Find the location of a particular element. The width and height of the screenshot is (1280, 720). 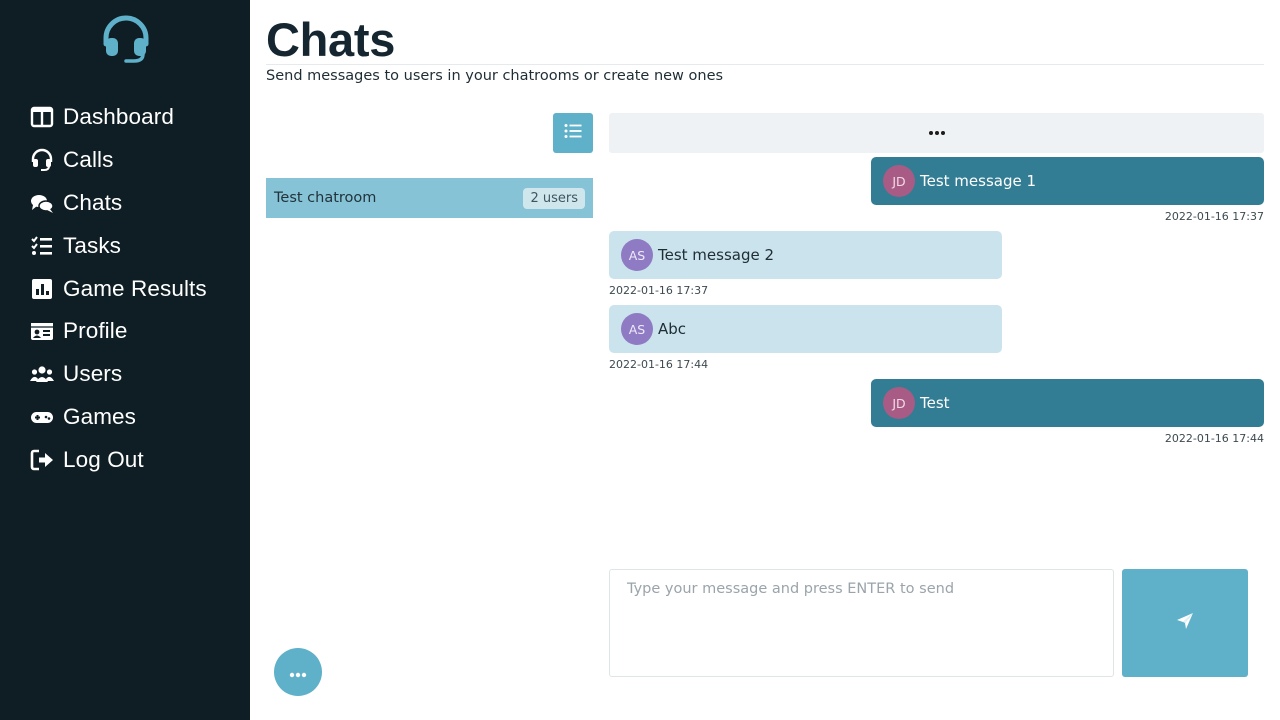

headset-logo-icon is located at coordinates (126, 40).